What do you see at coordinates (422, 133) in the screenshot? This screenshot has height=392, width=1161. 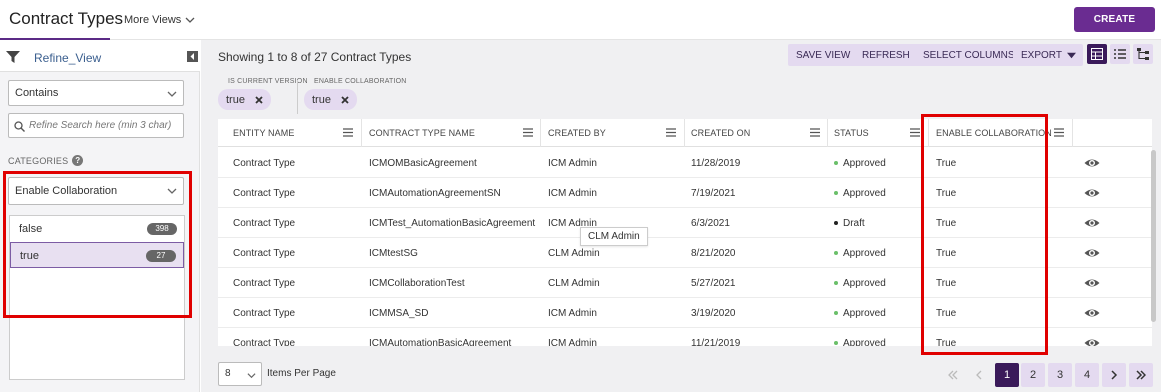 I see `column-header-contract-type-name: CONTRACT TYPE NAME` at bounding box center [422, 133].